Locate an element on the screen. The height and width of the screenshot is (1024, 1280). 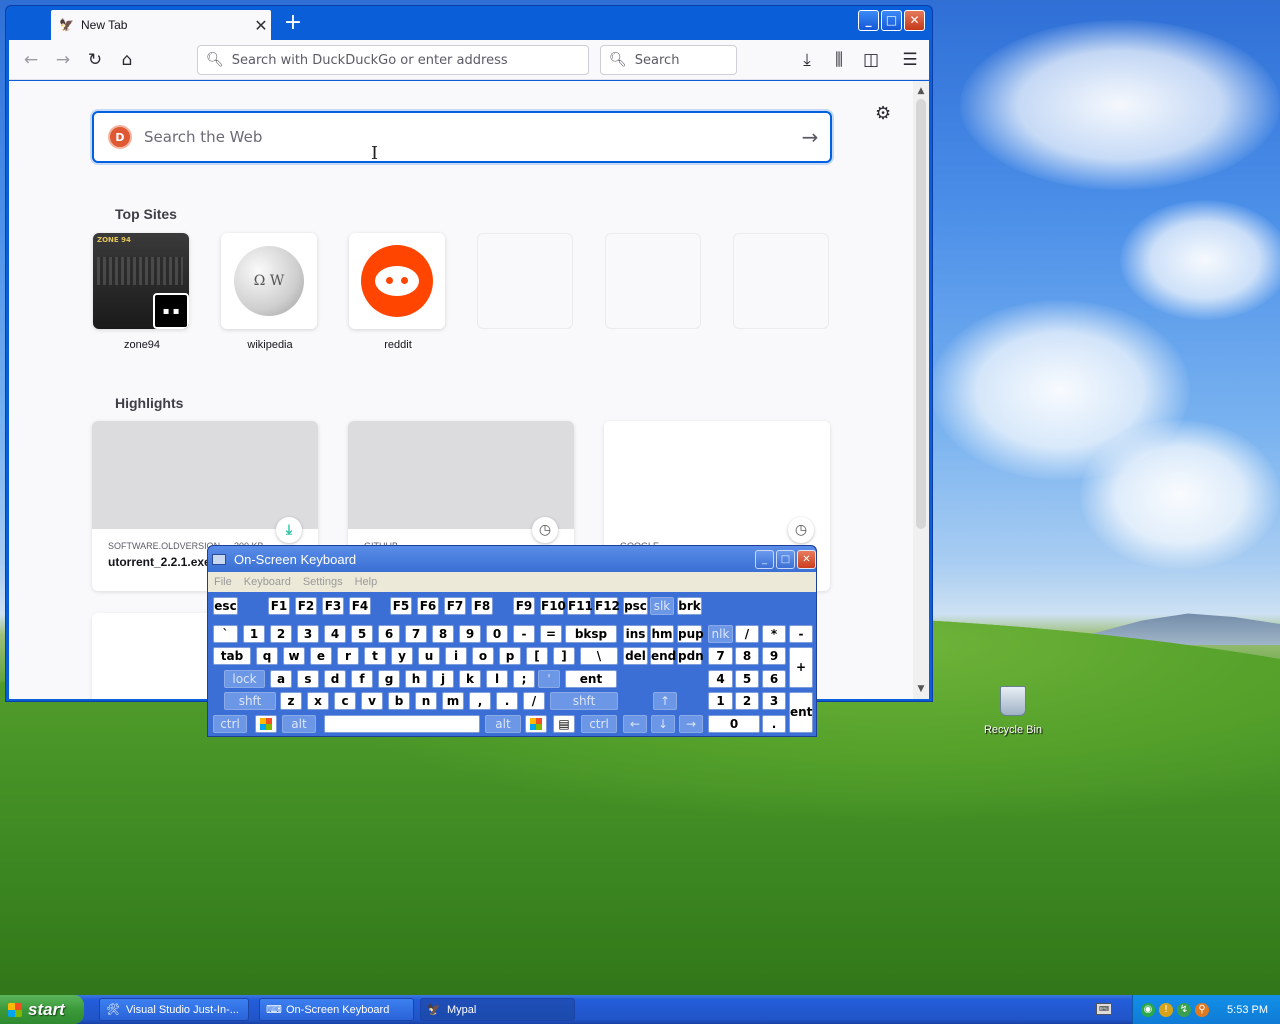
osk-key-symbol: ` is located at coordinates (225, 634).